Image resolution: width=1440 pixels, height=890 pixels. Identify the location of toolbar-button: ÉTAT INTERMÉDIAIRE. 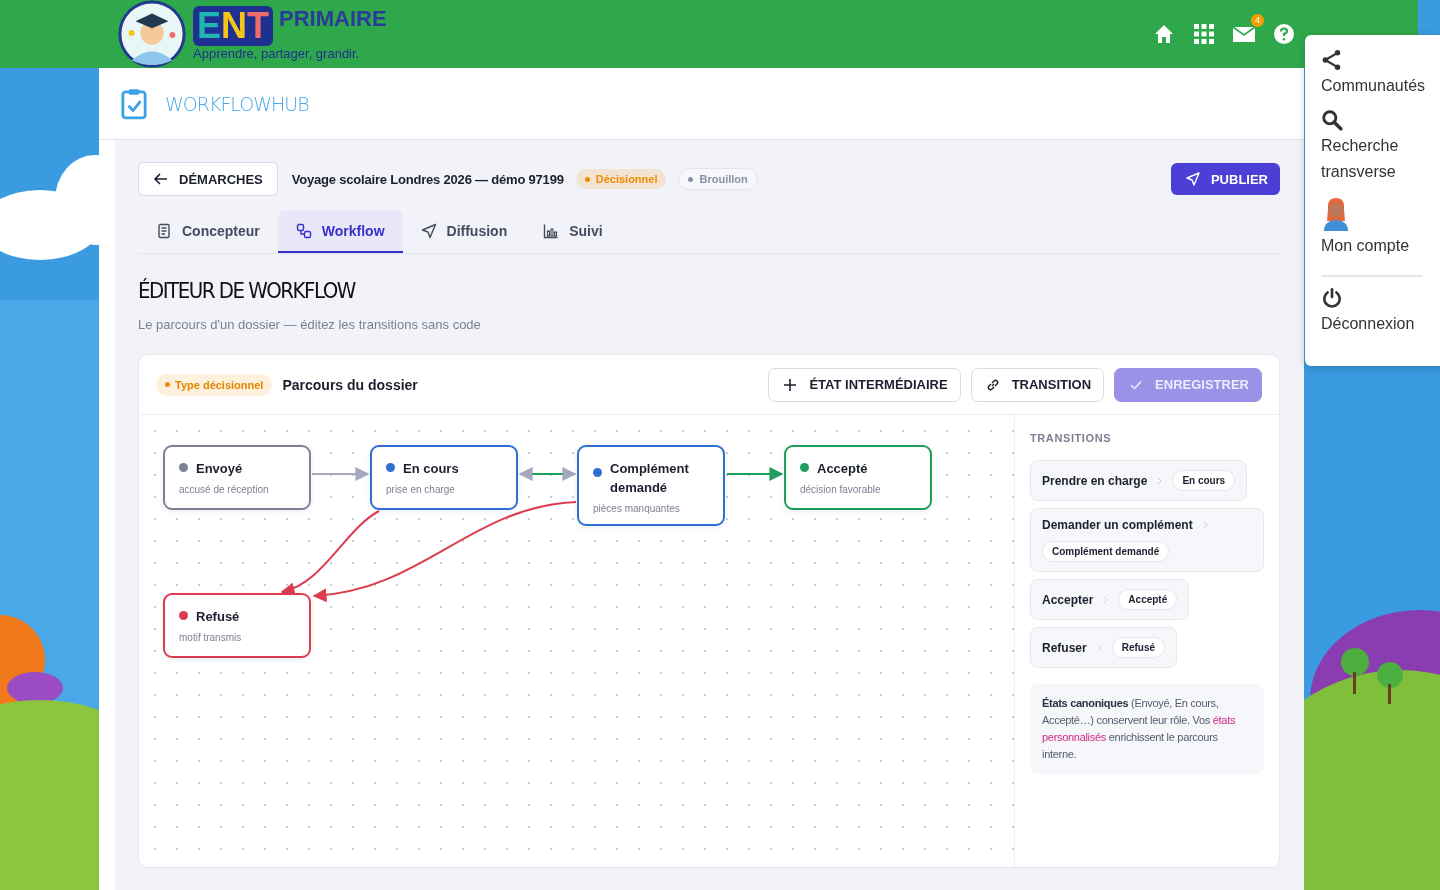
(864, 384).